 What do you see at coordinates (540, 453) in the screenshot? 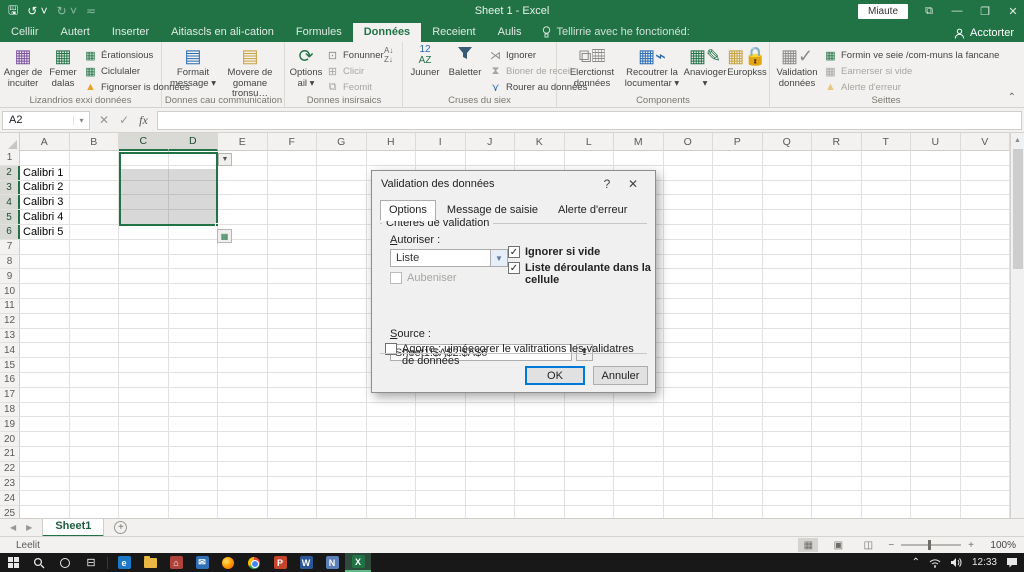
I see `grid-cell-K21` at bounding box center [540, 453].